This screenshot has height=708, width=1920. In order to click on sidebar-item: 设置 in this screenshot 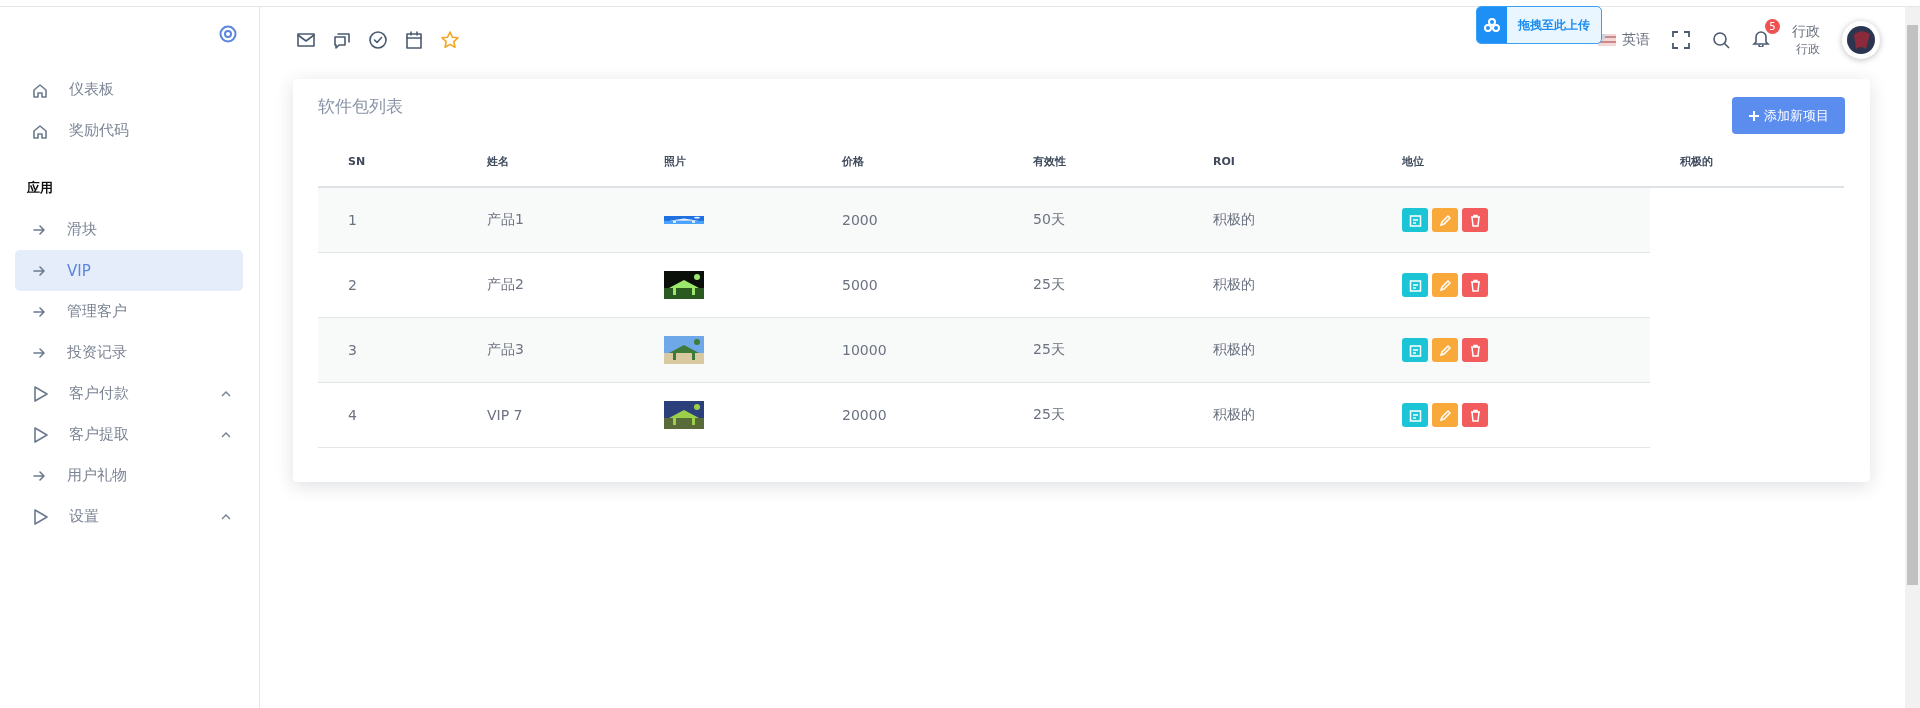, I will do `click(129, 516)`.